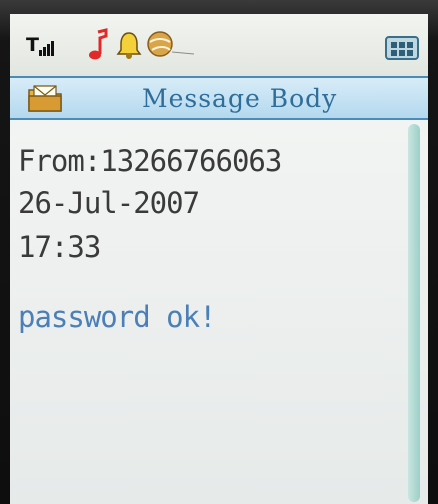 This screenshot has height=504, width=438. I want to click on message-text: password ok!, so click(117, 317).